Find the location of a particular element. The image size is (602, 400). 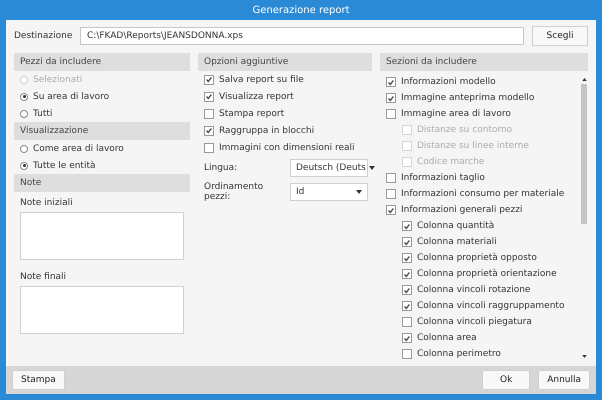

checkbox-option: Colonna vincoli rotazione is located at coordinates (480, 290).